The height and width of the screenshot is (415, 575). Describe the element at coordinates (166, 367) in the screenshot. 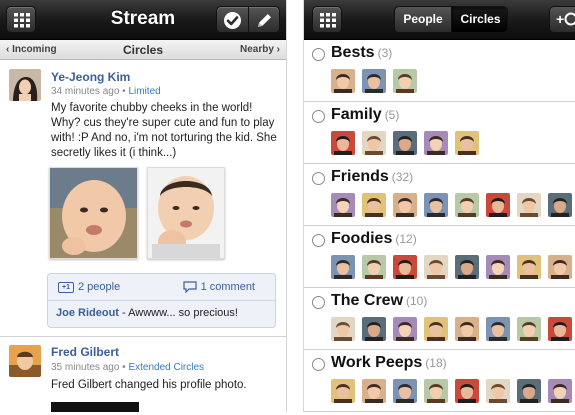

I see `post-visibility: Extended Circles` at that location.